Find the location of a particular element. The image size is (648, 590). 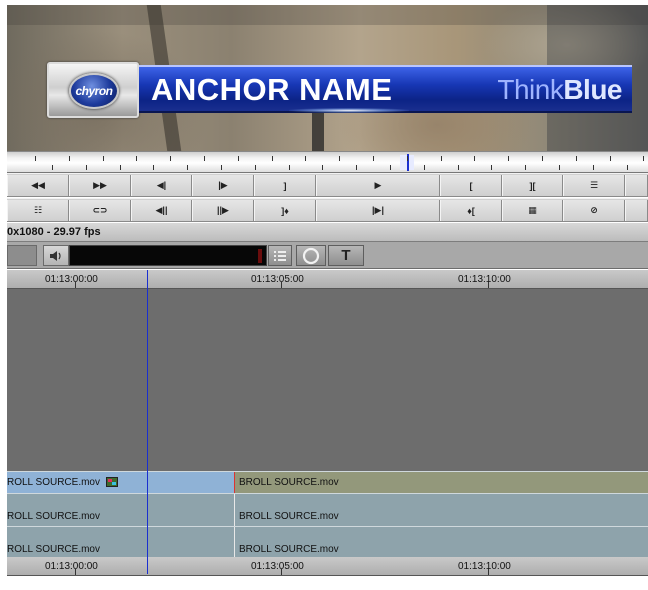

clear-marks-button: ☰ is located at coordinates (594, 185).